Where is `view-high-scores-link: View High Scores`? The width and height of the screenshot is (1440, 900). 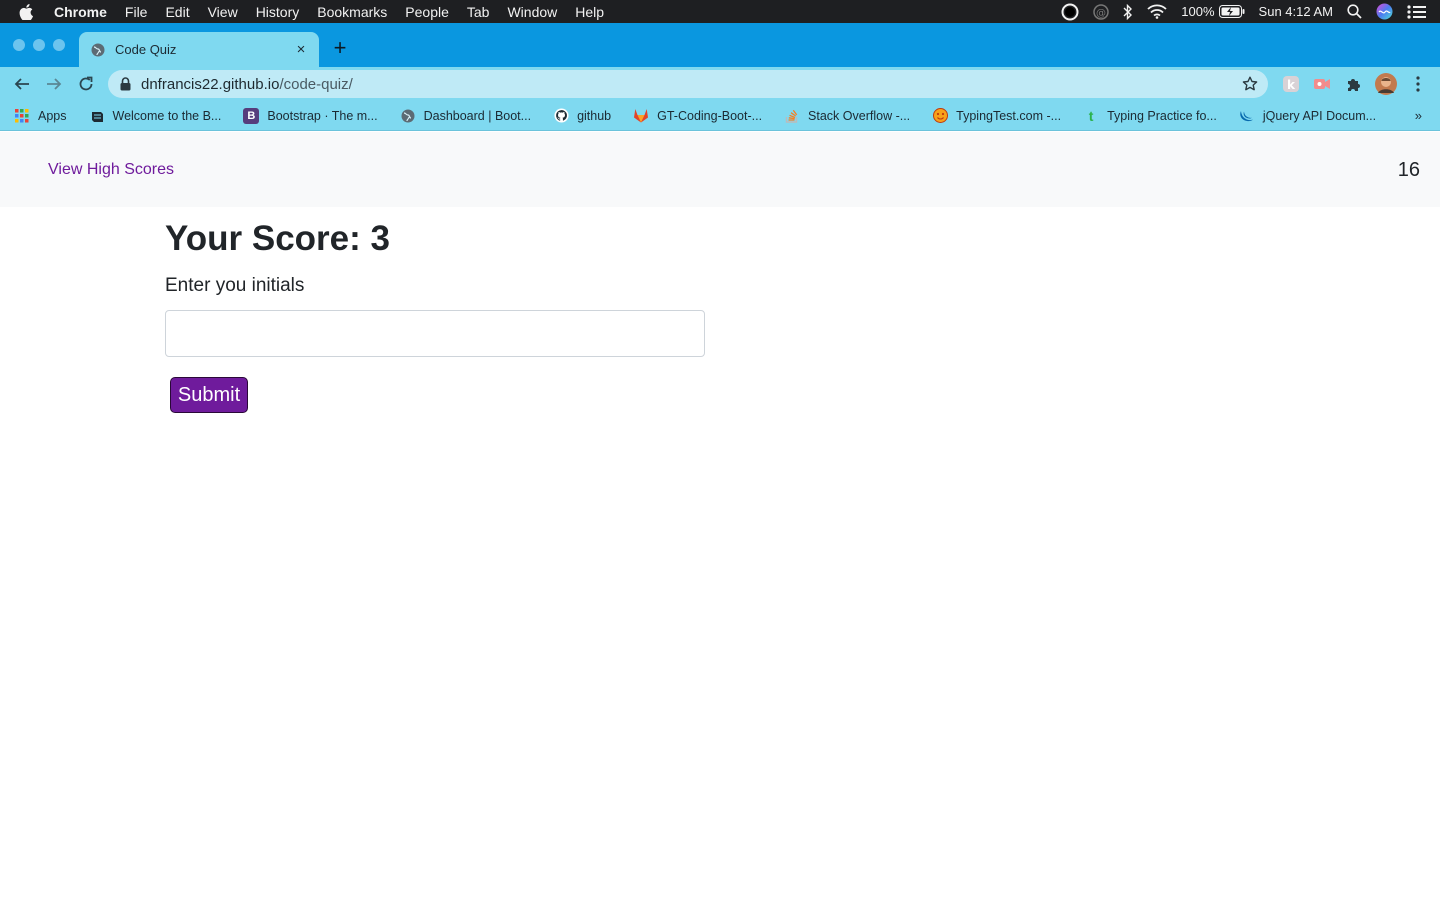
view-high-scores-link: View High Scores is located at coordinates (111, 170).